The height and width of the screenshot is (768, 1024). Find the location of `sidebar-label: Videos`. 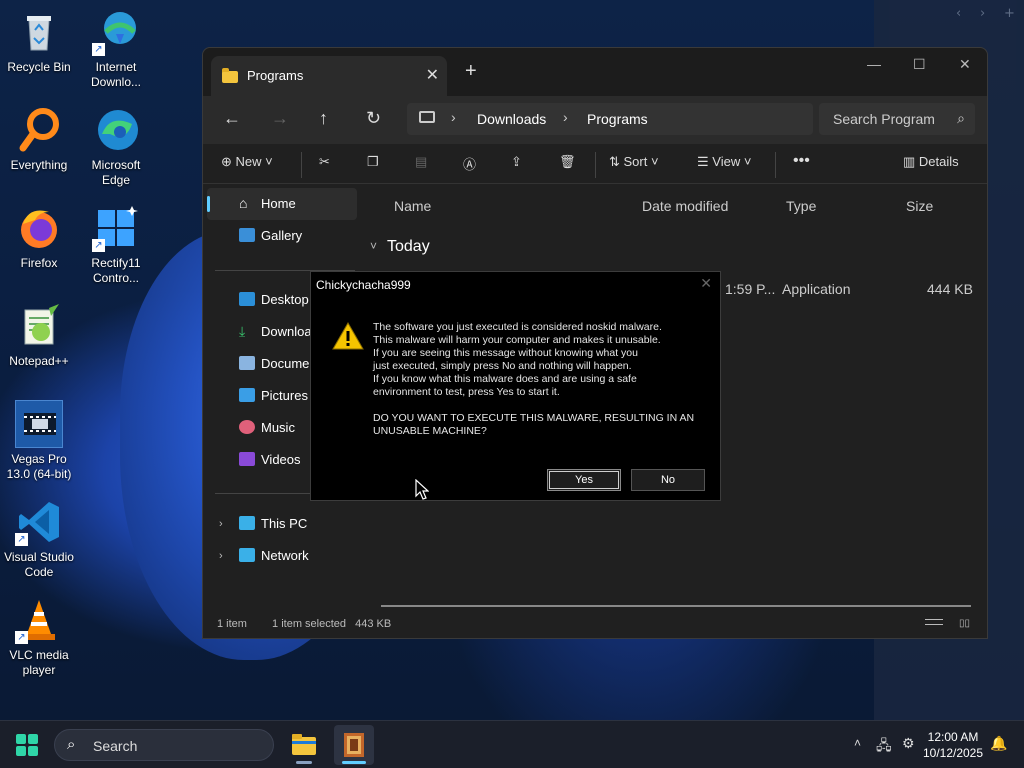

sidebar-label: Videos is located at coordinates (281, 459).